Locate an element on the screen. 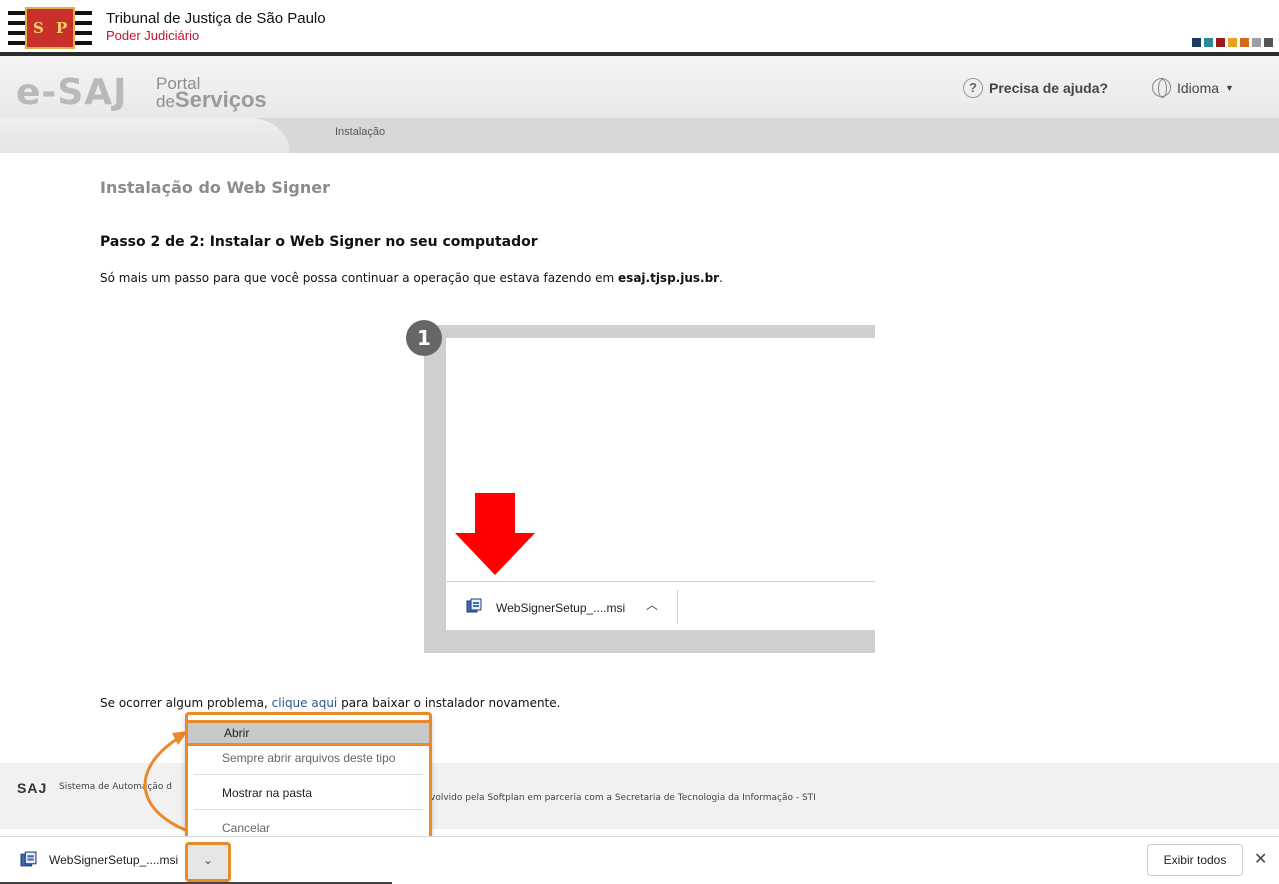 This screenshot has width=1279, height=884. problem-before: Se ocorrer algum problema, is located at coordinates (186, 703).